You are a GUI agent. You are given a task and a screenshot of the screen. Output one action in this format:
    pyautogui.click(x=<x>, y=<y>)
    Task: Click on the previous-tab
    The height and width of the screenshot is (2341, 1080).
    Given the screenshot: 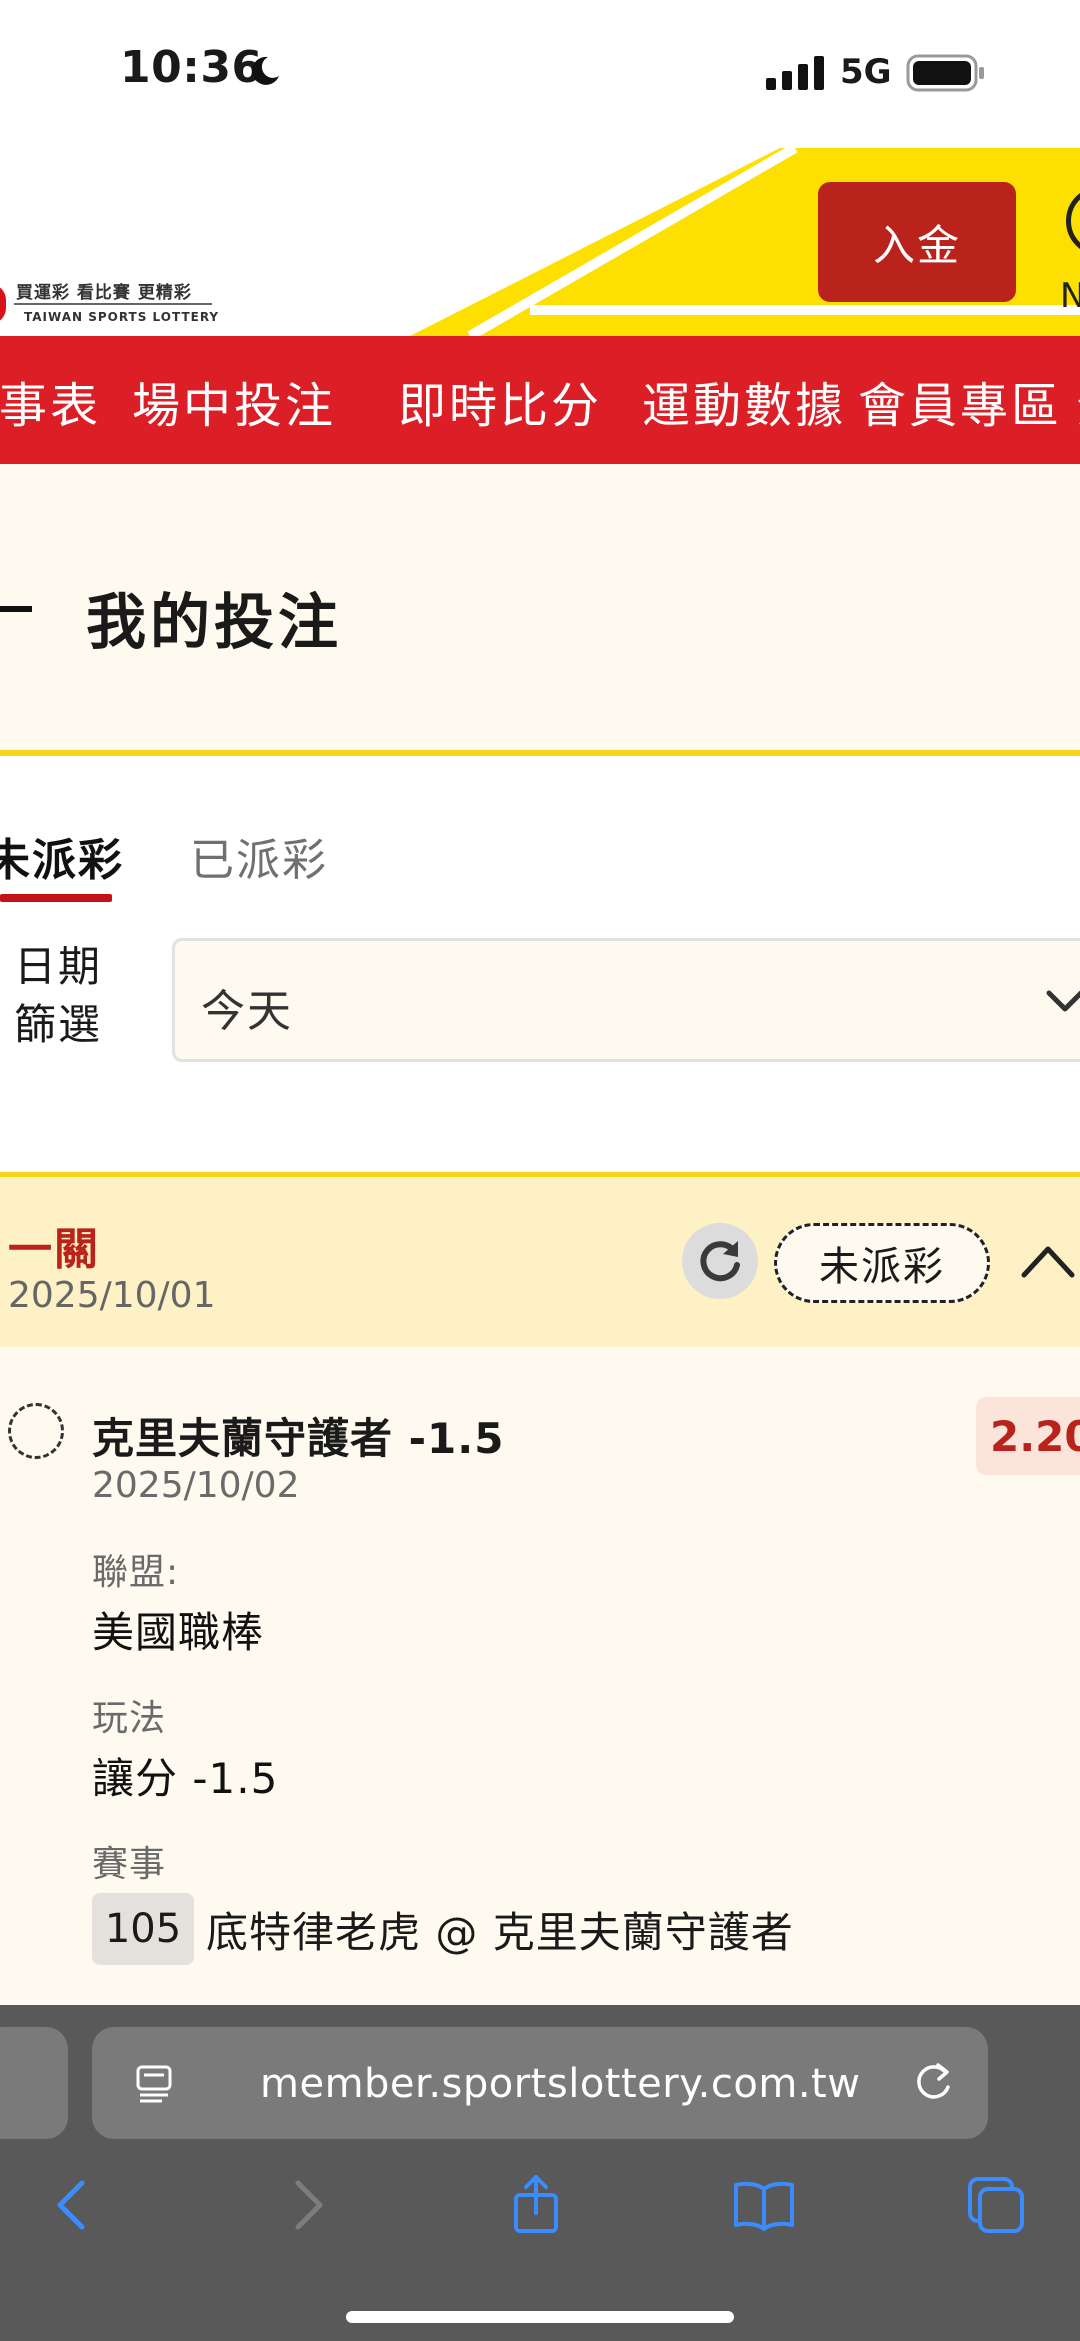 What is the action you would take?
    pyautogui.click(x=34, y=2083)
    